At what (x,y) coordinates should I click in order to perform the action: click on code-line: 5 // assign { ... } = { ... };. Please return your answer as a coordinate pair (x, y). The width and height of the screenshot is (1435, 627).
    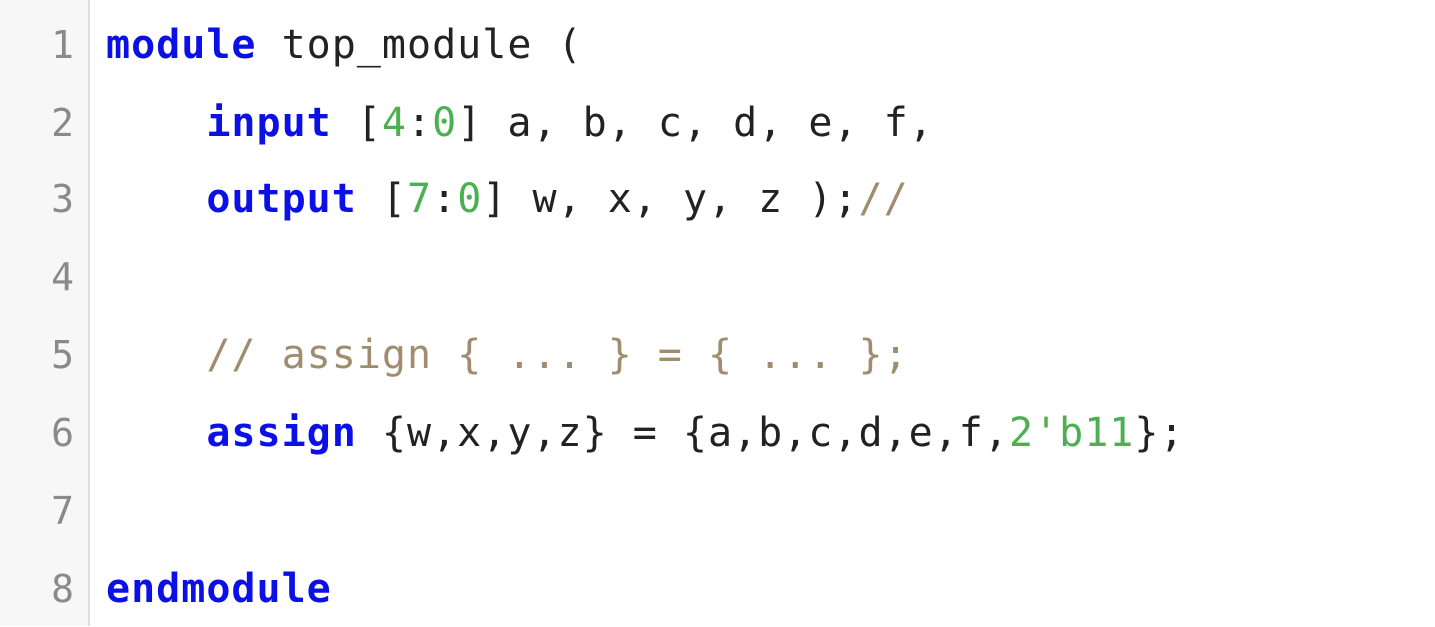
    Looking at the image, I should click on (717, 354).